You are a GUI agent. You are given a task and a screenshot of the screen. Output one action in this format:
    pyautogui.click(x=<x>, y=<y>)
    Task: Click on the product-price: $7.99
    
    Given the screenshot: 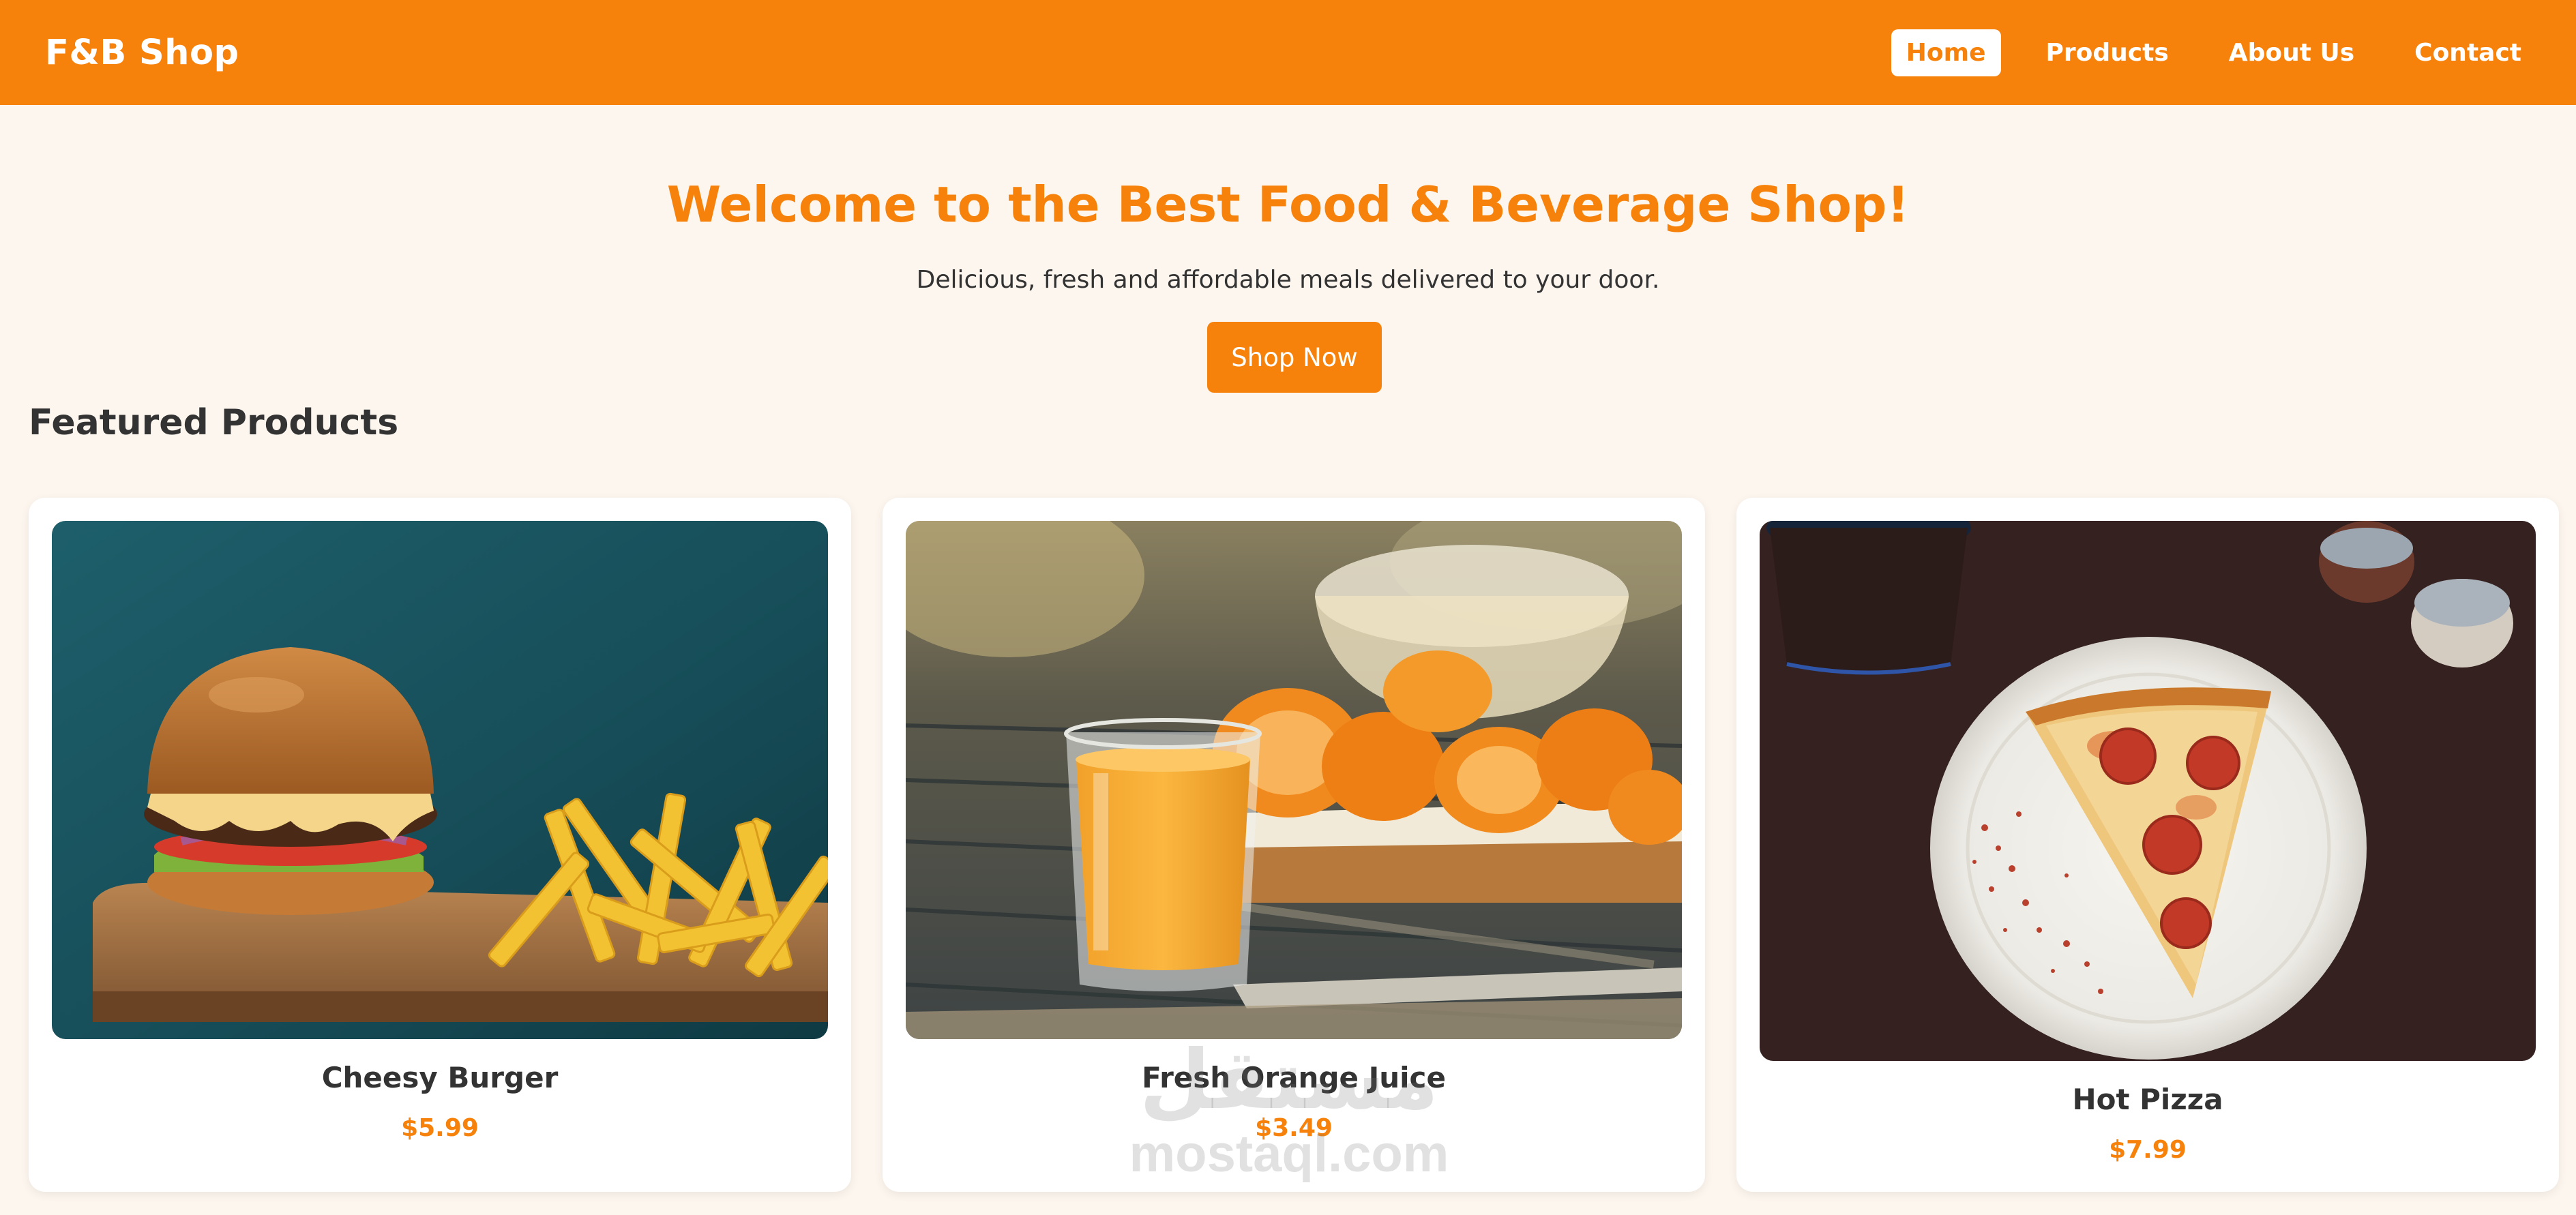 What is the action you would take?
    pyautogui.click(x=2148, y=1150)
    